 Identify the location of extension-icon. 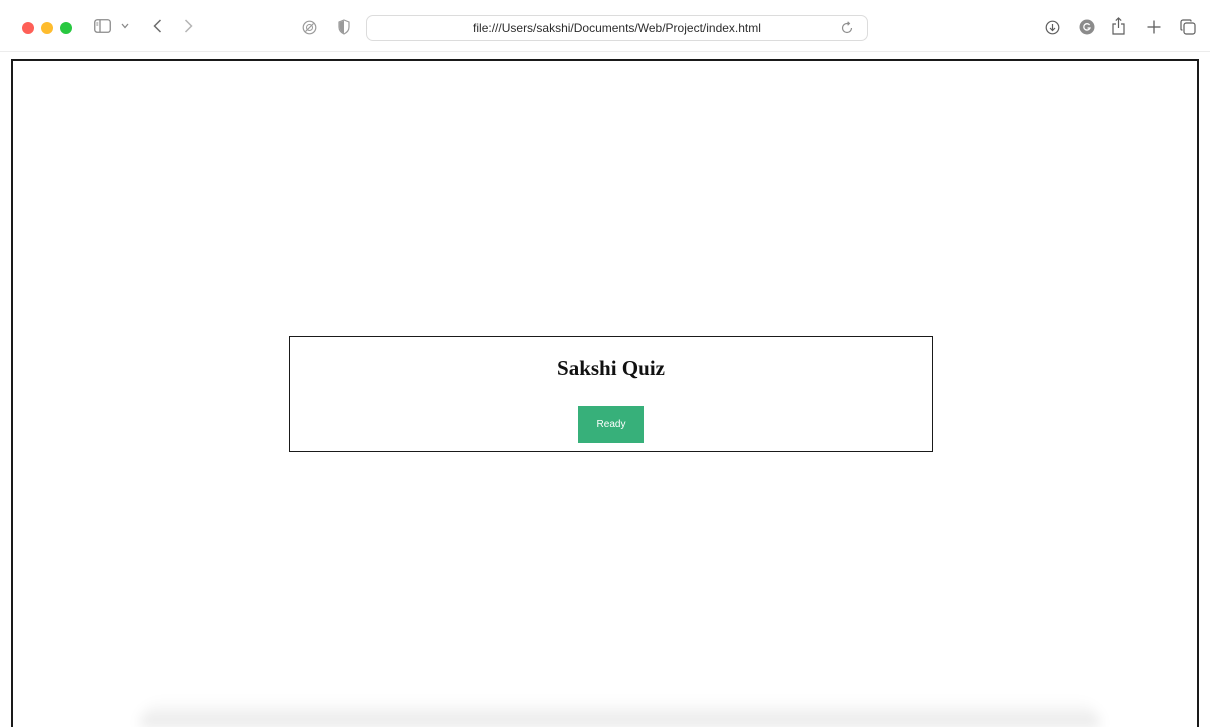
(1087, 27).